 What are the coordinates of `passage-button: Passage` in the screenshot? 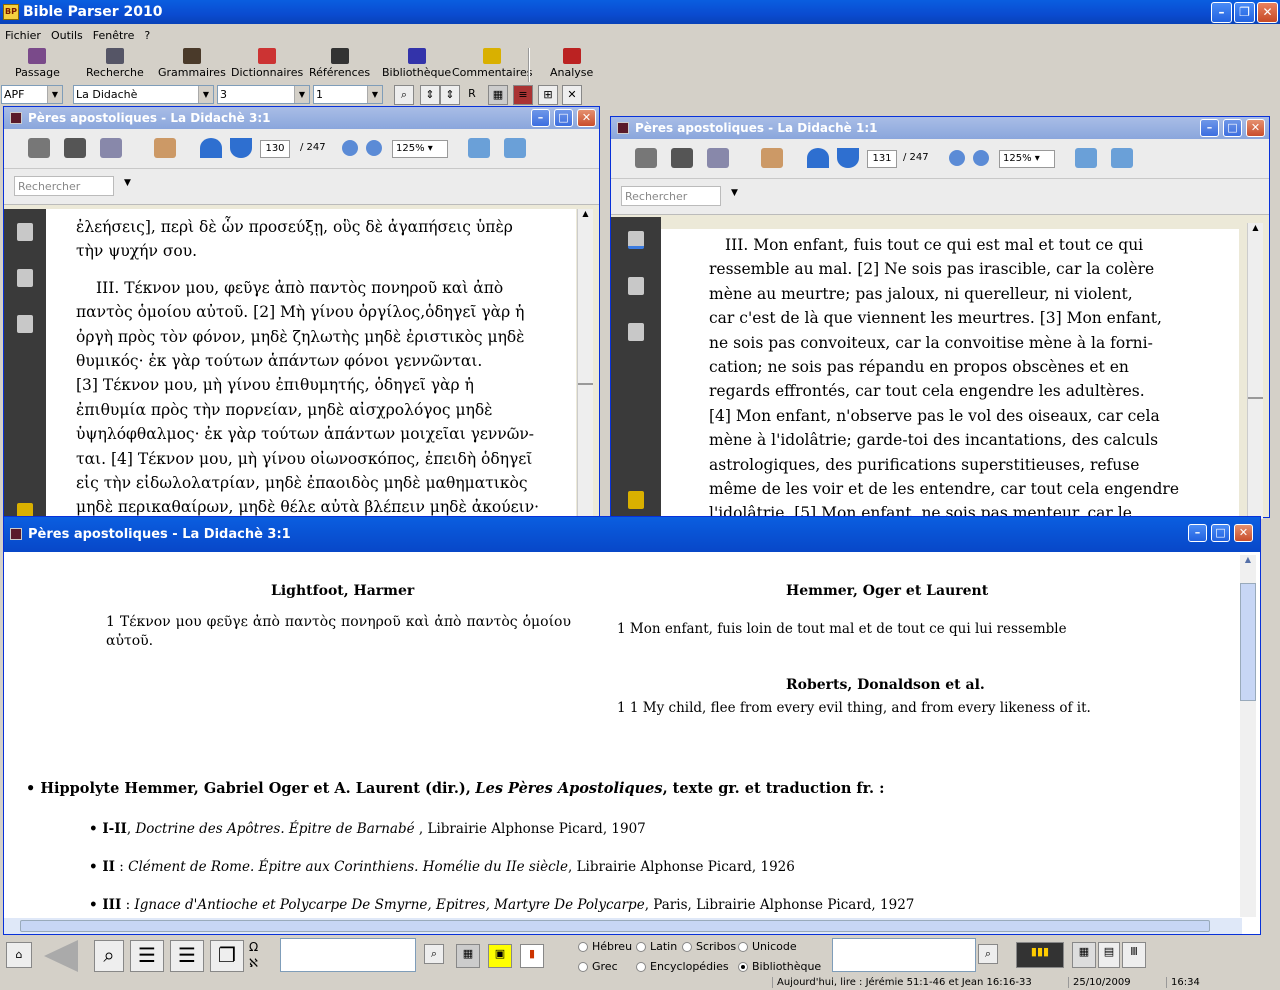 It's located at (37, 63).